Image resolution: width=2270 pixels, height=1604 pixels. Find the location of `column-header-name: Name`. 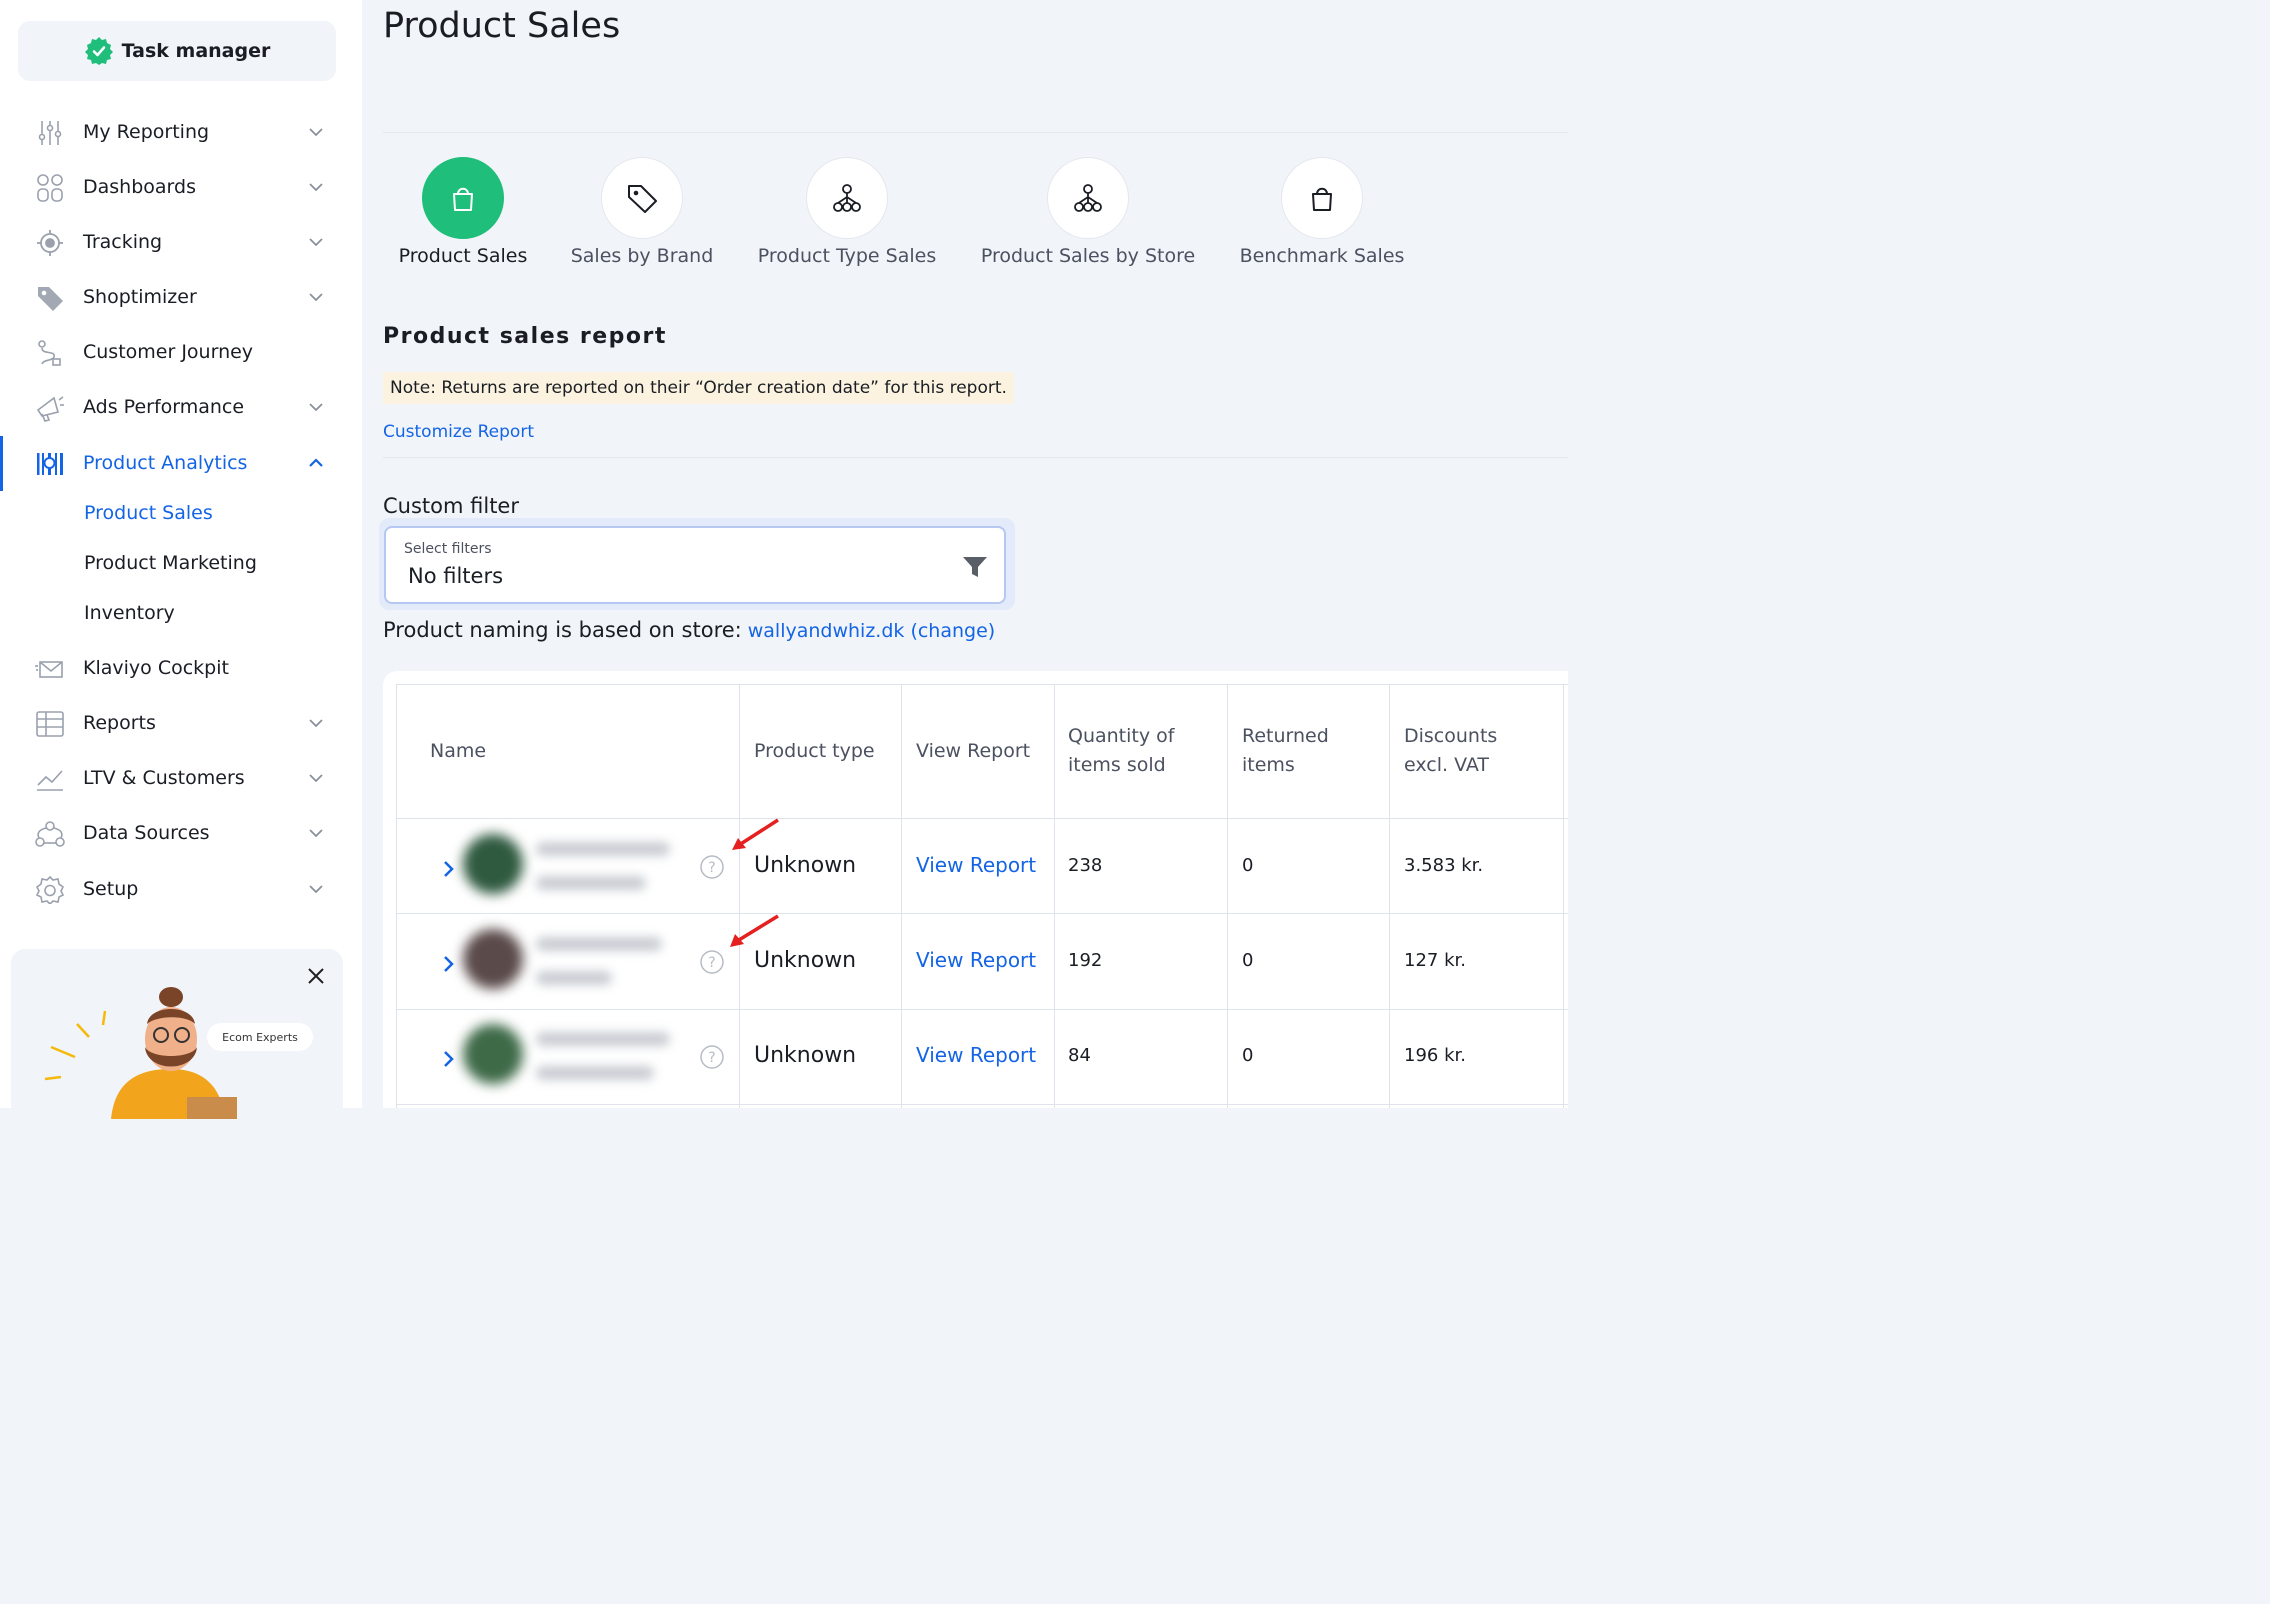

column-header-name: Name is located at coordinates (458, 751).